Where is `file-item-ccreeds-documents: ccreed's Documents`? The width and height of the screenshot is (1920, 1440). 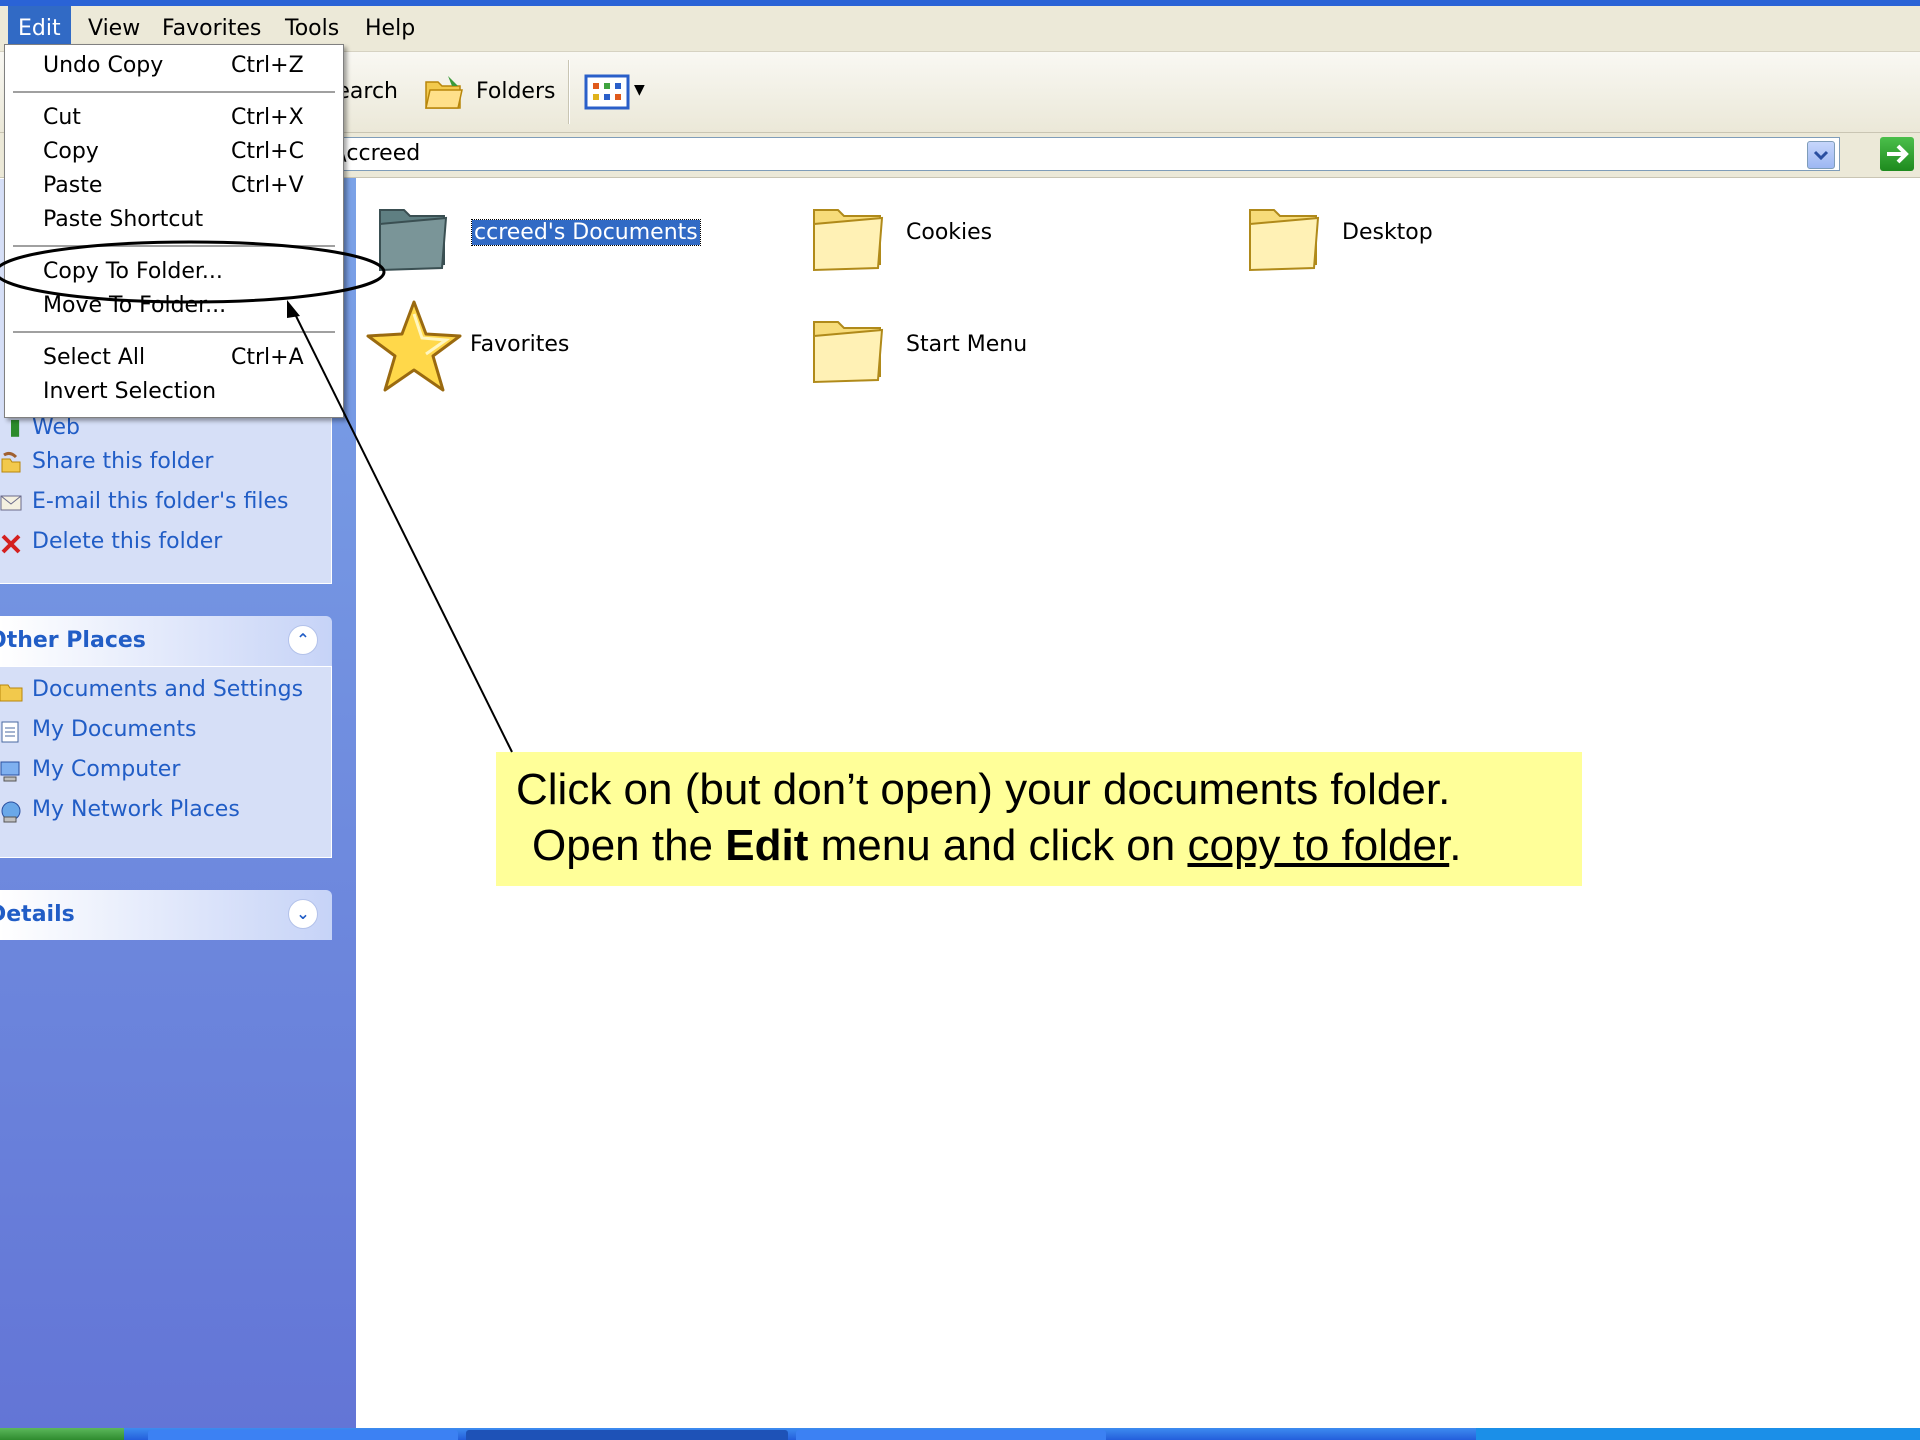 file-item-ccreeds-documents: ccreed's Documents is located at coordinates (536, 236).